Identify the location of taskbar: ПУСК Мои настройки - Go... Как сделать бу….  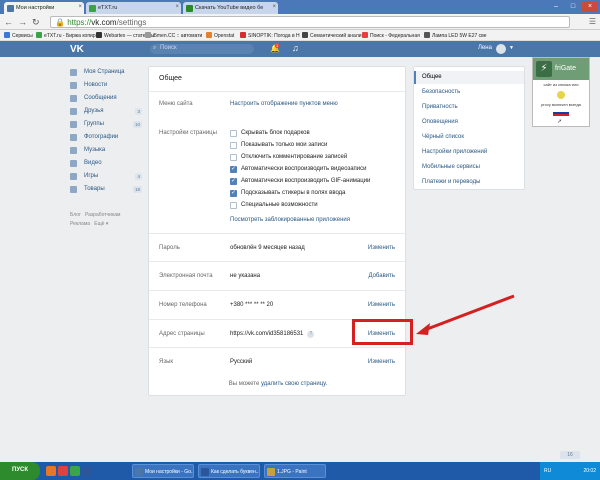
(300, 471).